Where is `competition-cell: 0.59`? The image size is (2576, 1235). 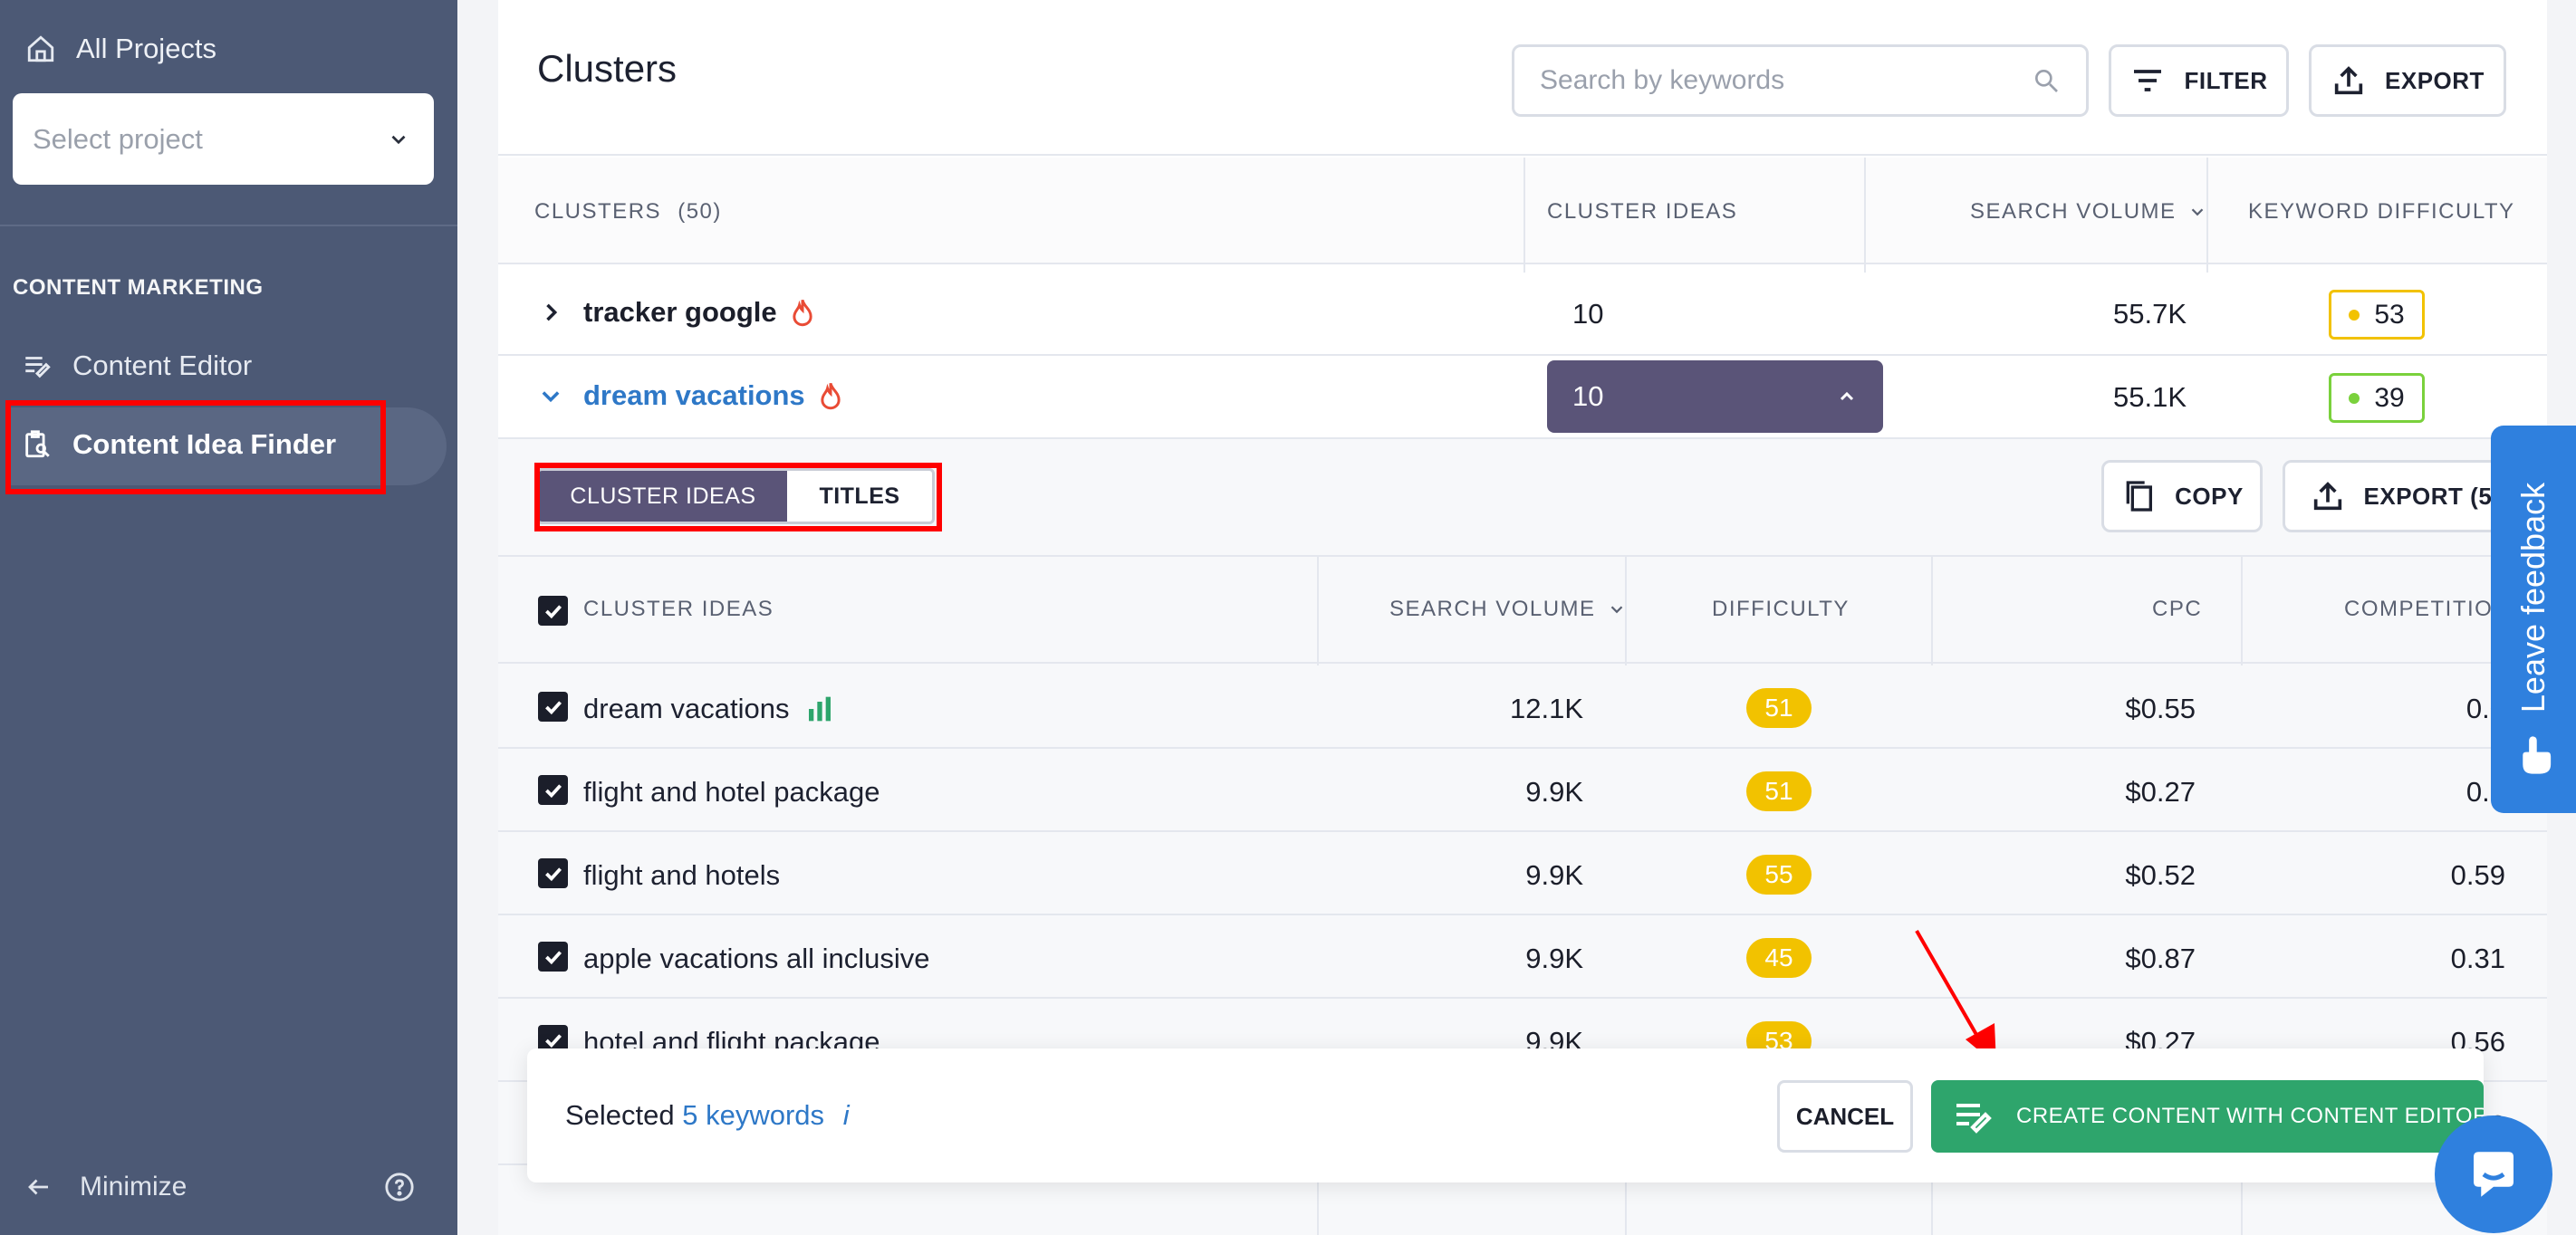
competition-cell: 0.59 is located at coordinates (2477, 875).